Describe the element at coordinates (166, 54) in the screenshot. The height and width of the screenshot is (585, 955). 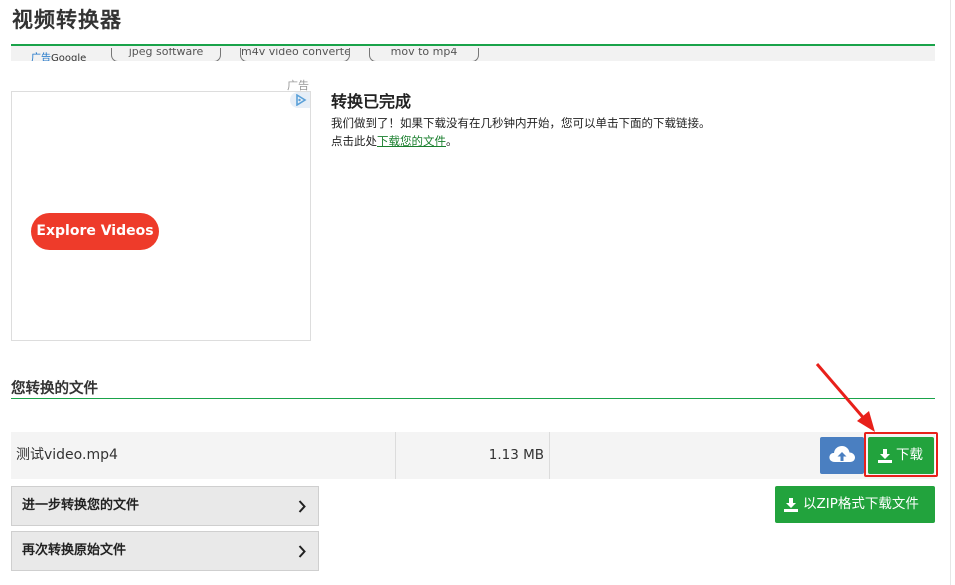
I see `ad-chip-jpeg-software: jpeg software` at that location.